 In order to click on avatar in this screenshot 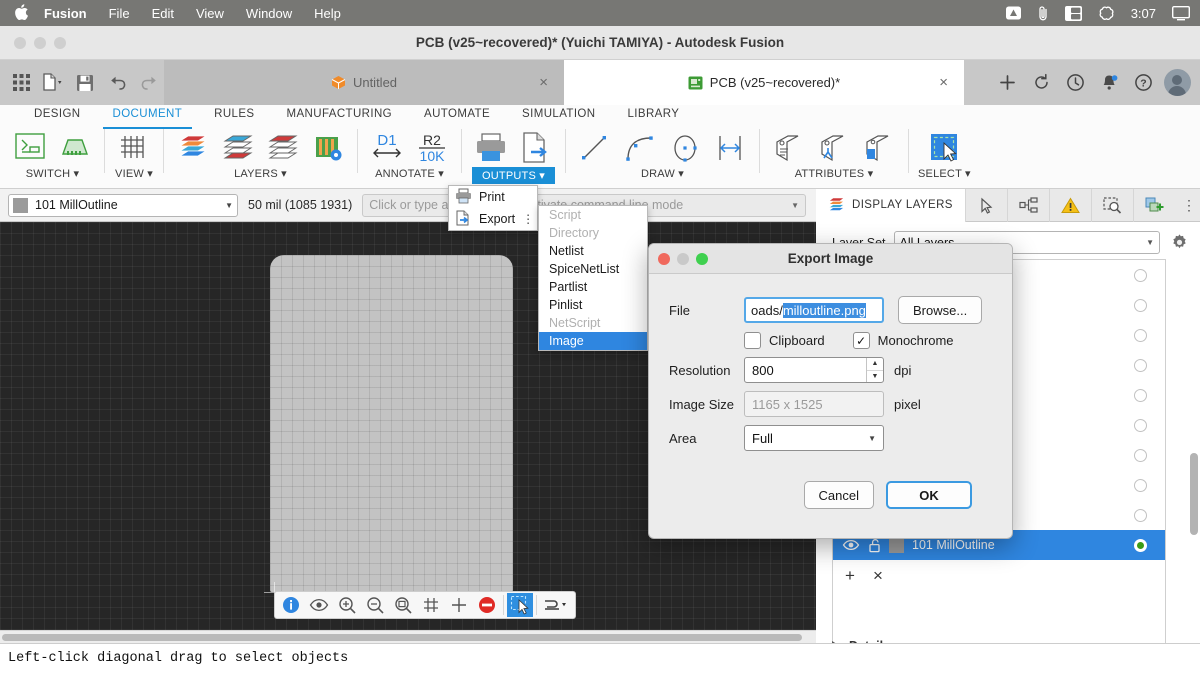, I will do `click(1177, 83)`.